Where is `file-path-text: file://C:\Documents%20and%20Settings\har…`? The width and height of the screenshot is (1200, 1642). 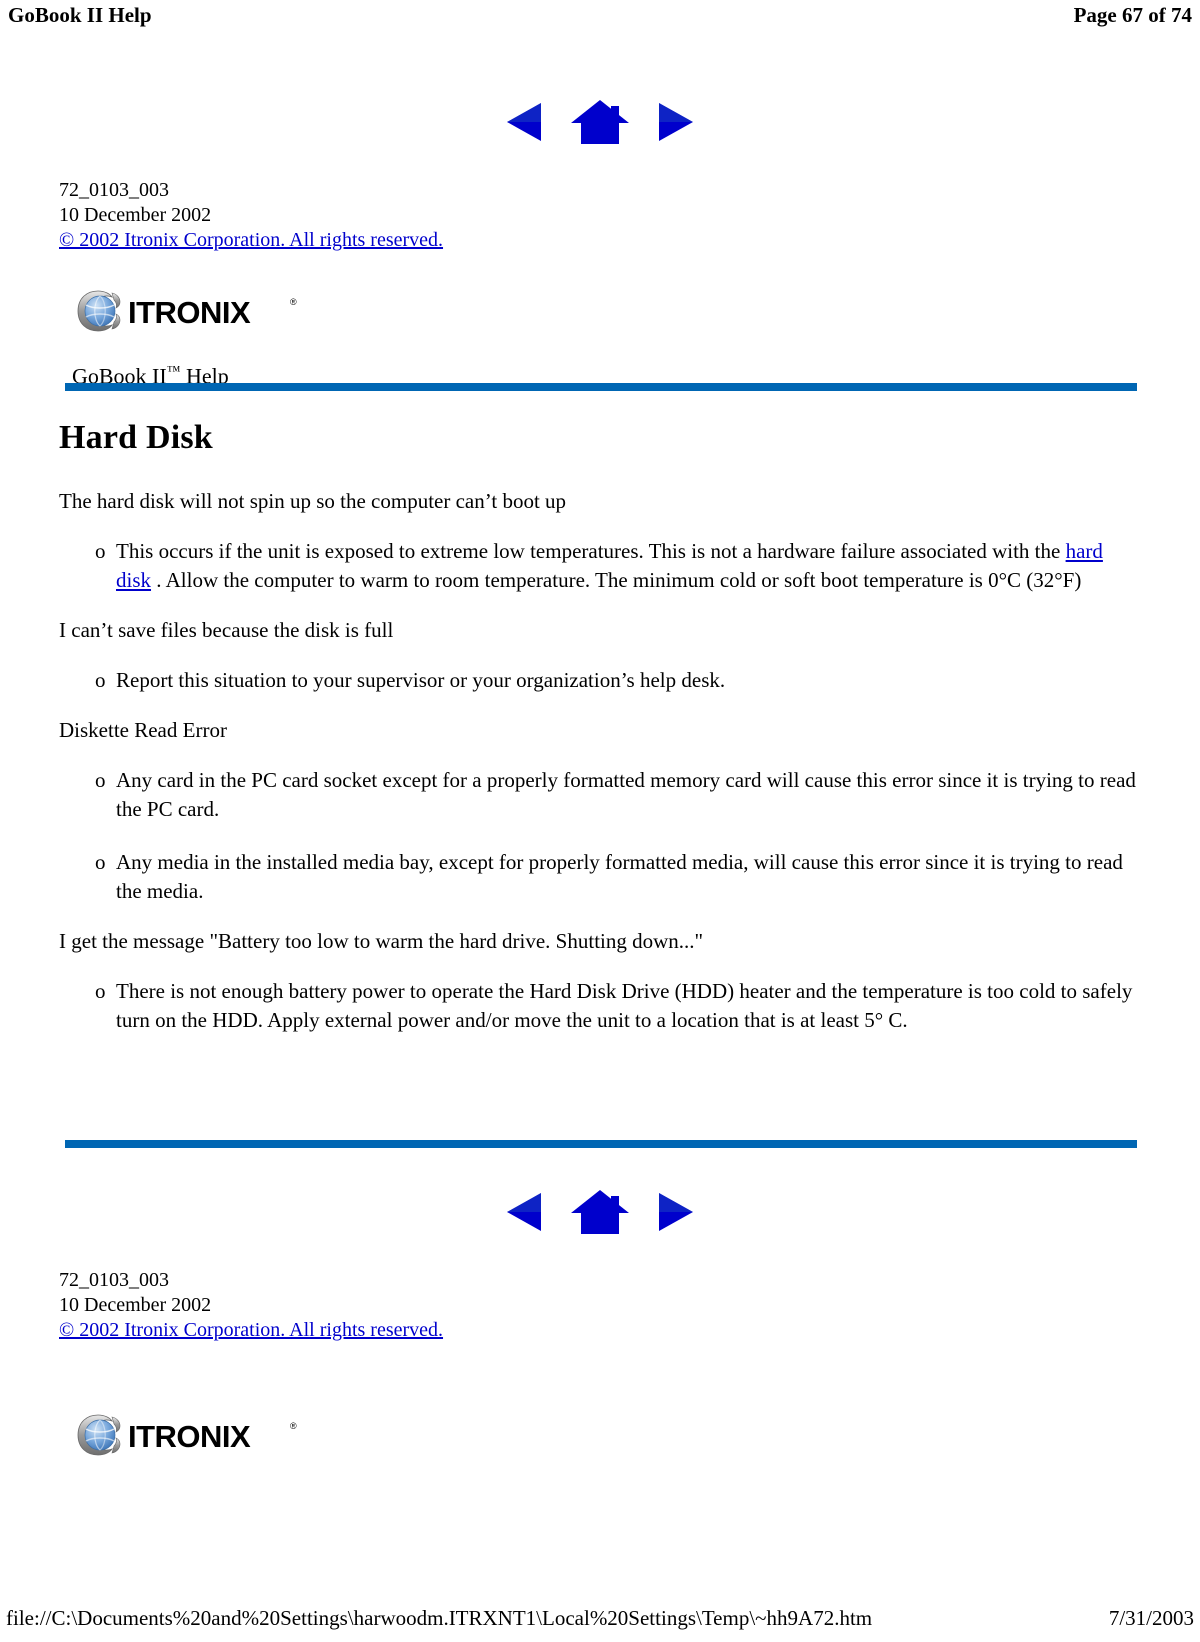
file-path-text: file://C:\Documents%20and%20Settings\har… is located at coordinates (439, 1618).